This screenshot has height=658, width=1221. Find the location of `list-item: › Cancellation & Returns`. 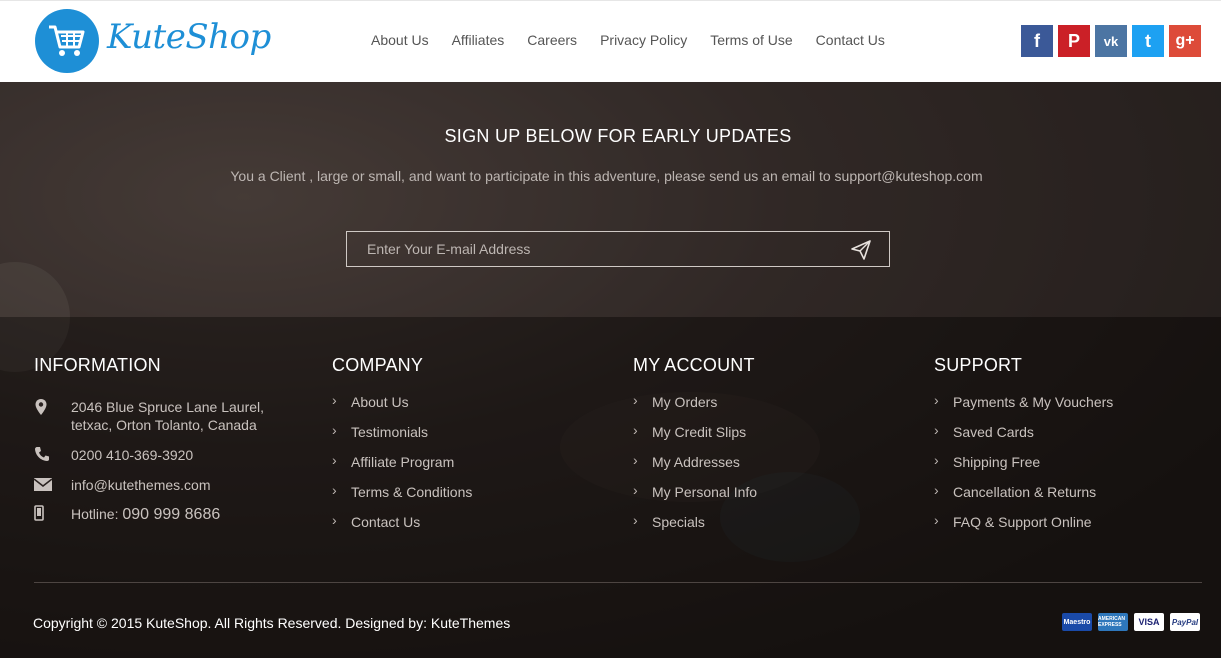

list-item: › Cancellation & Returns is located at coordinates (1023, 498).